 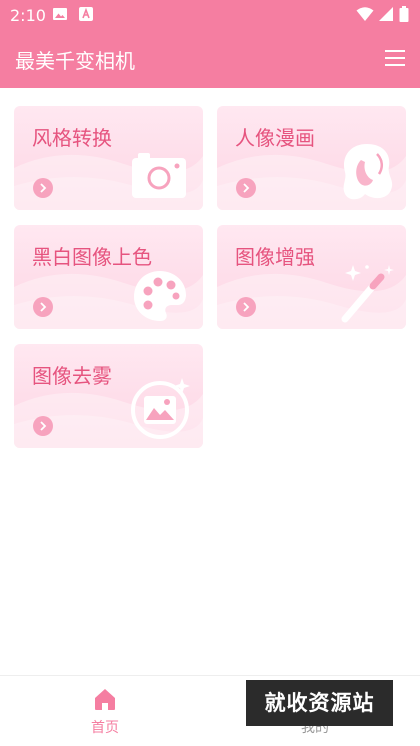 I want to click on wifi-icon, so click(x=365, y=14).